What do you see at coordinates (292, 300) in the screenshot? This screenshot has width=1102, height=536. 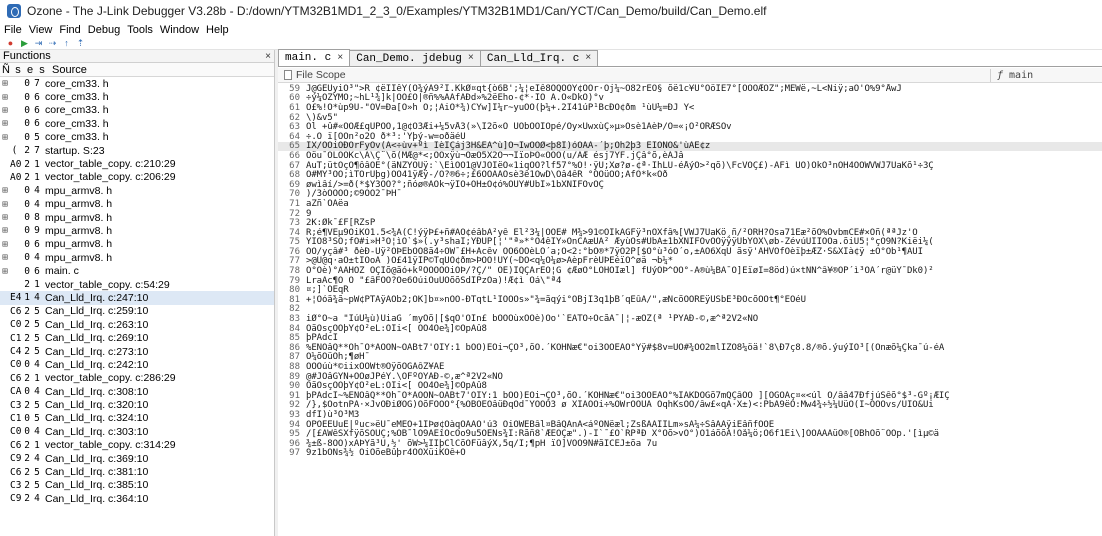 I see `line-number: 81` at bounding box center [292, 300].